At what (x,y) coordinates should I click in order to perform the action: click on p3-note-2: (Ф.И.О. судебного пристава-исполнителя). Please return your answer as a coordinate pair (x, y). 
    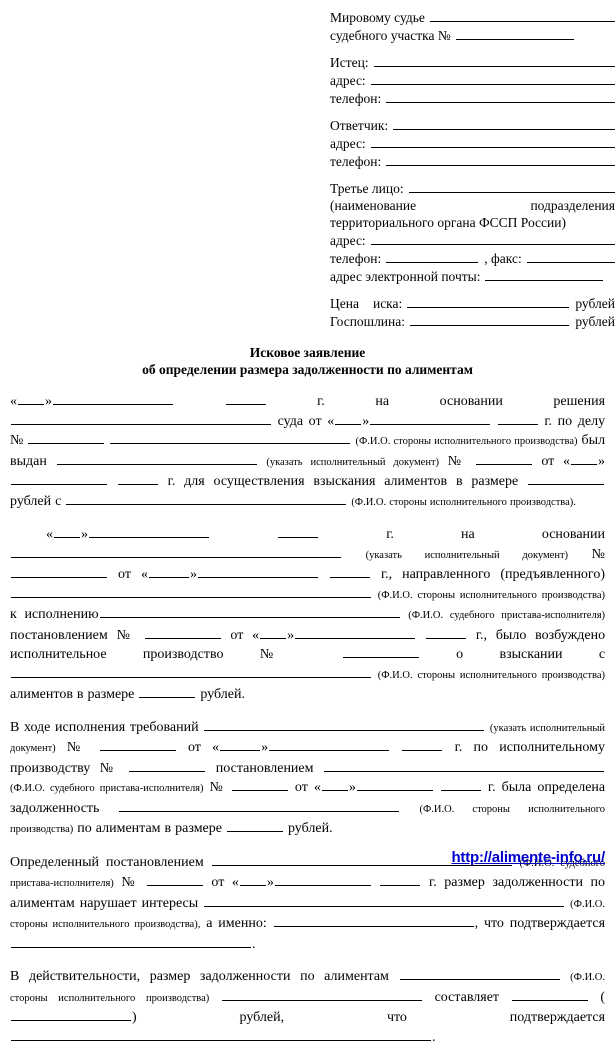
    Looking at the image, I should click on (107, 788).